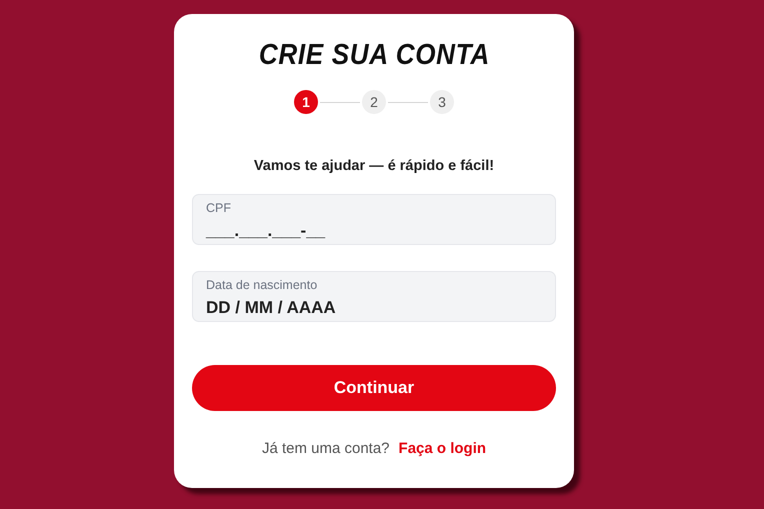 Image resolution: width=764 pixels, height=509 pixels. Describe the element at coordinates (271, 307) in the screenshot. I see `field-value: DD / MM / AAAA` at that location.